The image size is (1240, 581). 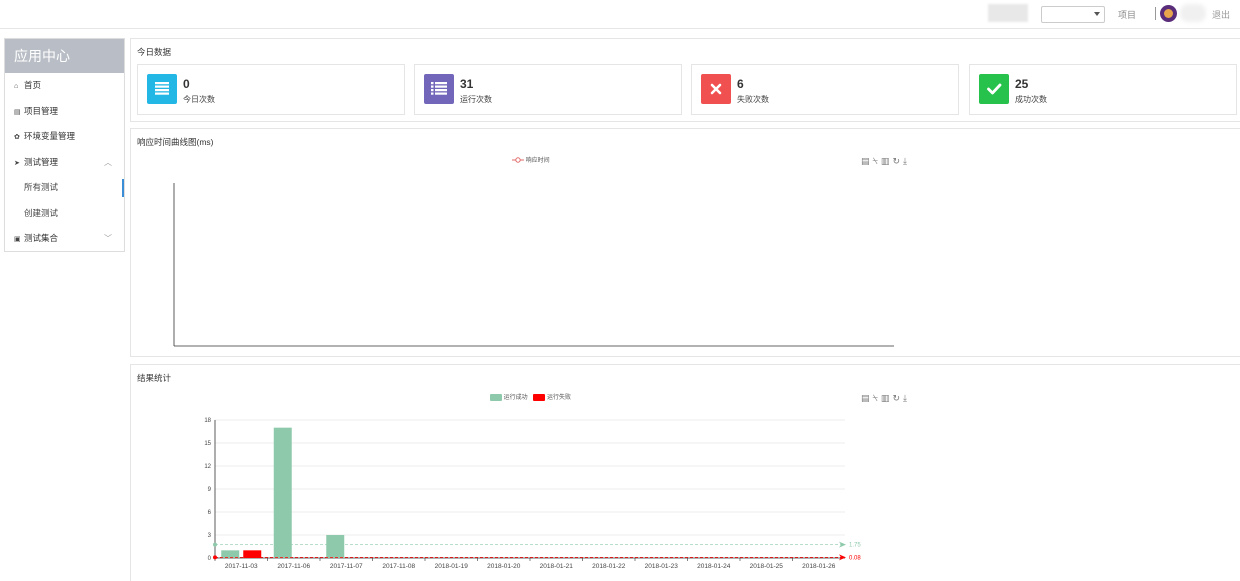 What do you see at coordinates (64, 163) in the screenshot?
I see `sidebar-item-test-management: ➤ 测试管理 ︿` at bounding box center [64, 163].